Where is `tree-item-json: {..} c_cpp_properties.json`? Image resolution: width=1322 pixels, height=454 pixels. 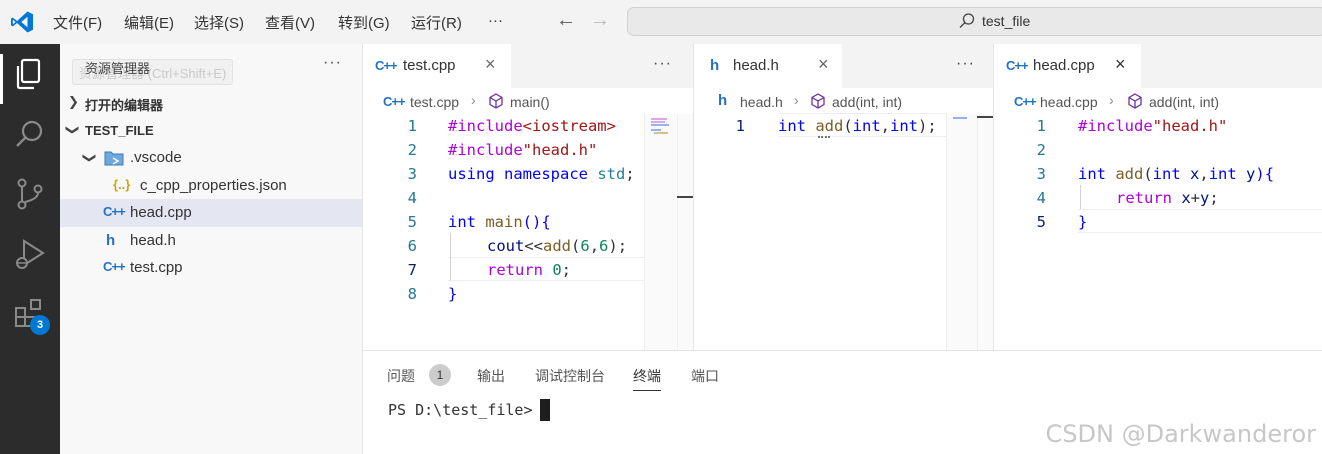
tree-item-json: {..} c_cpp_properties.json is located at coordinates (211, 186).